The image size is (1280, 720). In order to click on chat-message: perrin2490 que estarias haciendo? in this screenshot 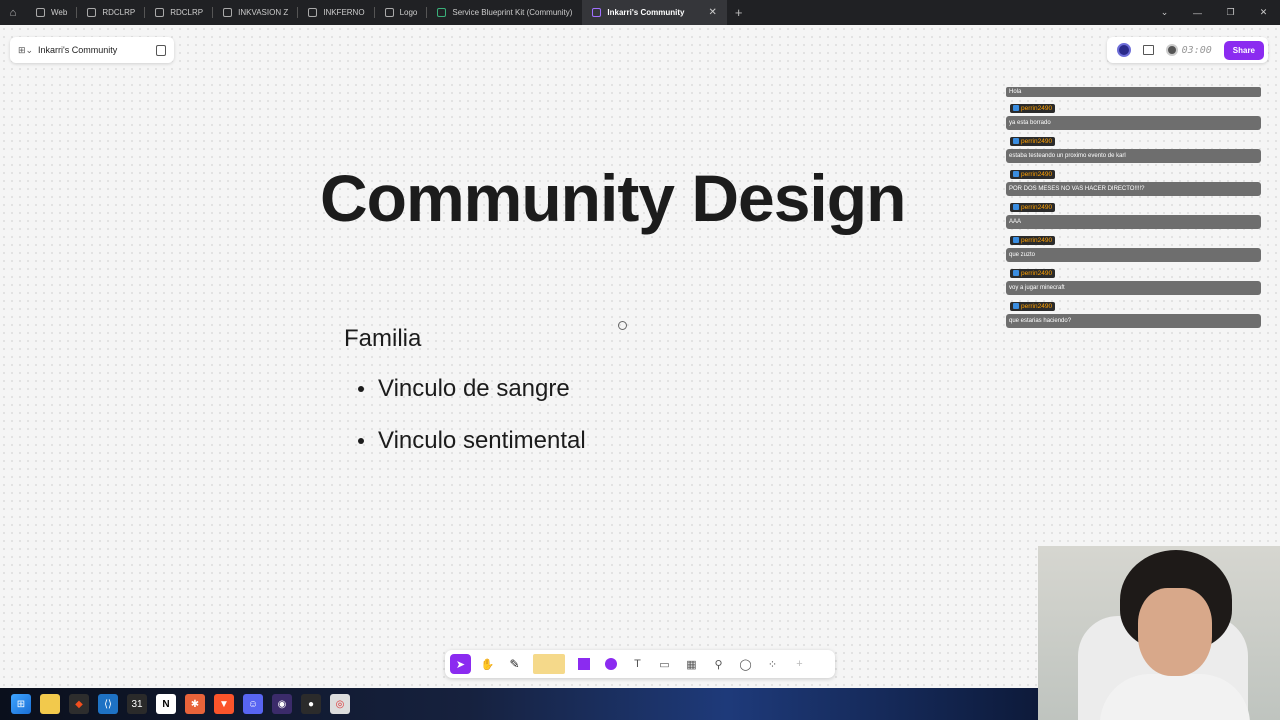, I will do `click(1133, 312)`.